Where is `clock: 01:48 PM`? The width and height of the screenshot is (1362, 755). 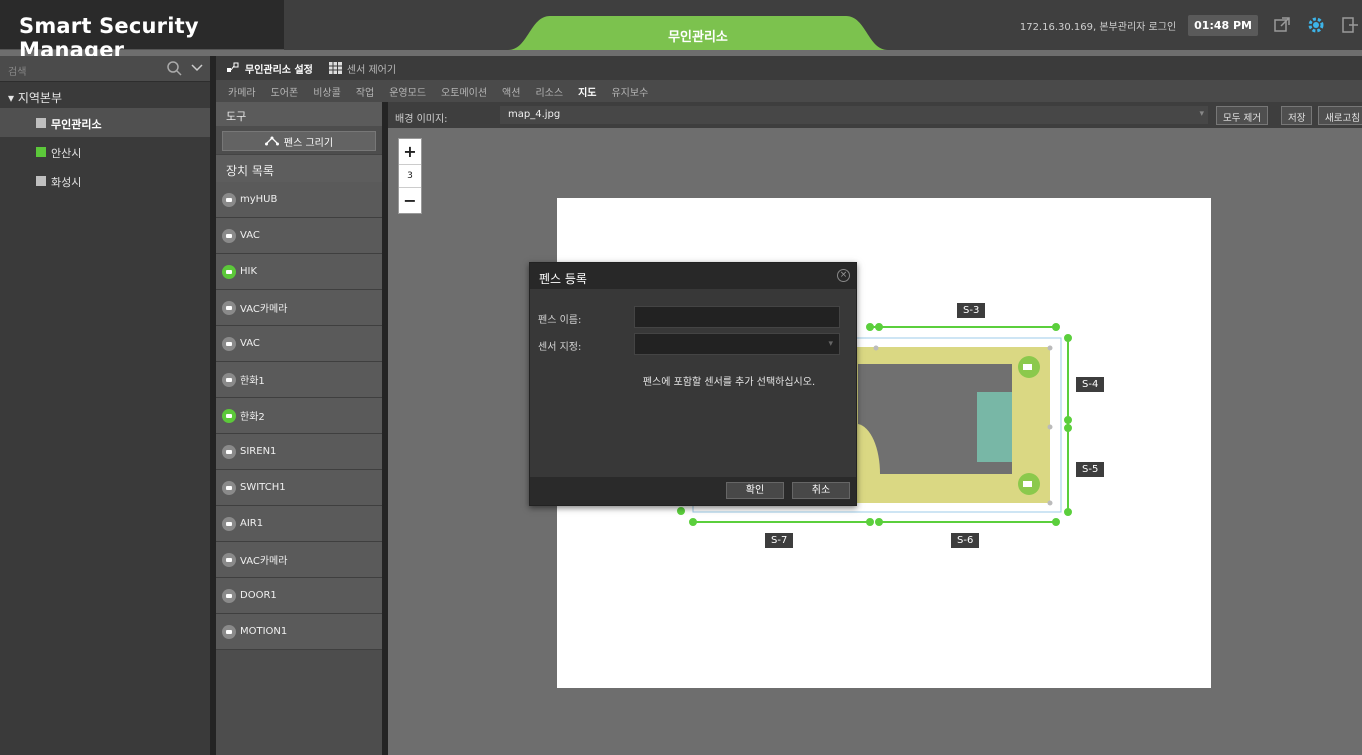
clock: 01:48 PM is located at coordinates (1223, 25).